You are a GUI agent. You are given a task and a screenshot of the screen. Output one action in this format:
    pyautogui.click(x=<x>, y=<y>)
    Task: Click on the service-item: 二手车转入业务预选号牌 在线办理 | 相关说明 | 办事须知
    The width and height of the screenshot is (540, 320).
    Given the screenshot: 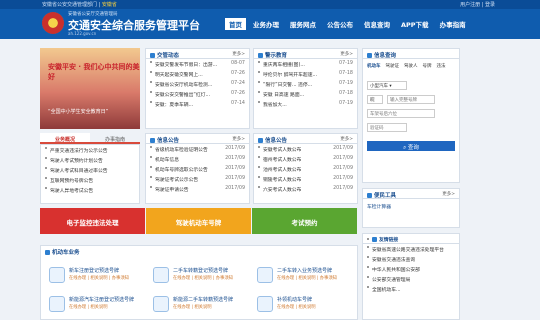 What is the action you would take?
    pyautogui.click(x=307, y=278)
    